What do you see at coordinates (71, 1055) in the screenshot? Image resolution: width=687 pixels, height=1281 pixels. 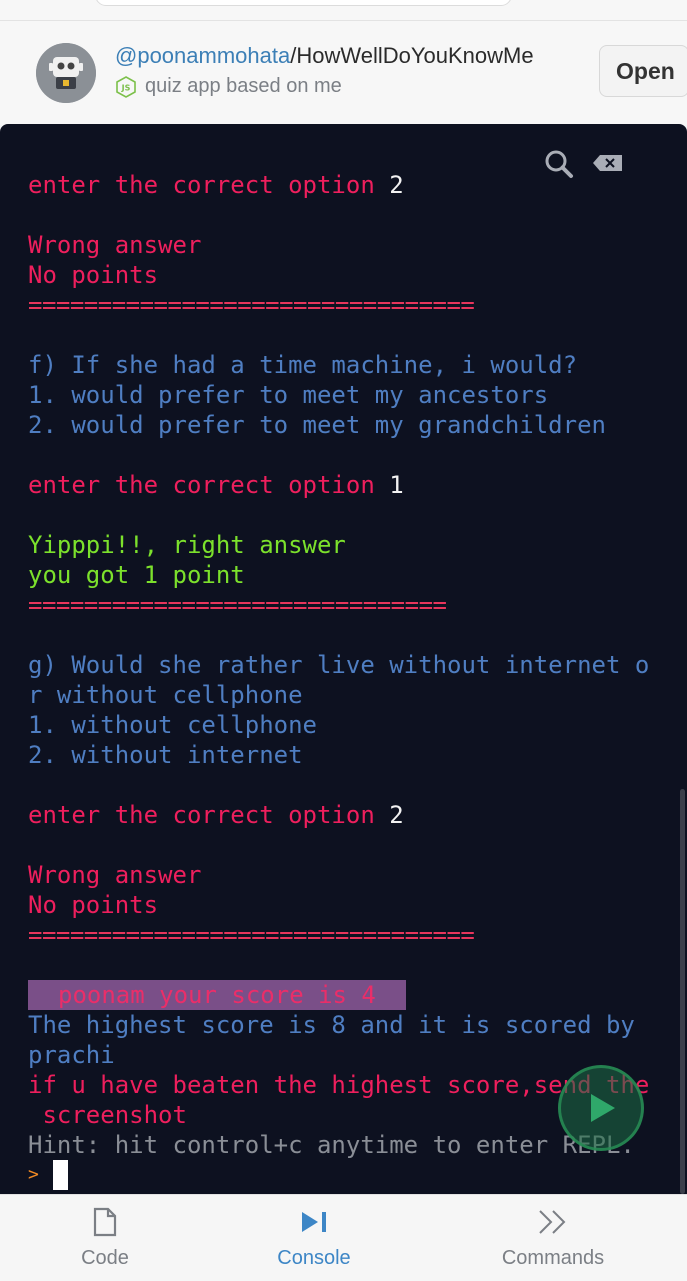 I see `console-text: prachi` at bounding box center [71, 1055].